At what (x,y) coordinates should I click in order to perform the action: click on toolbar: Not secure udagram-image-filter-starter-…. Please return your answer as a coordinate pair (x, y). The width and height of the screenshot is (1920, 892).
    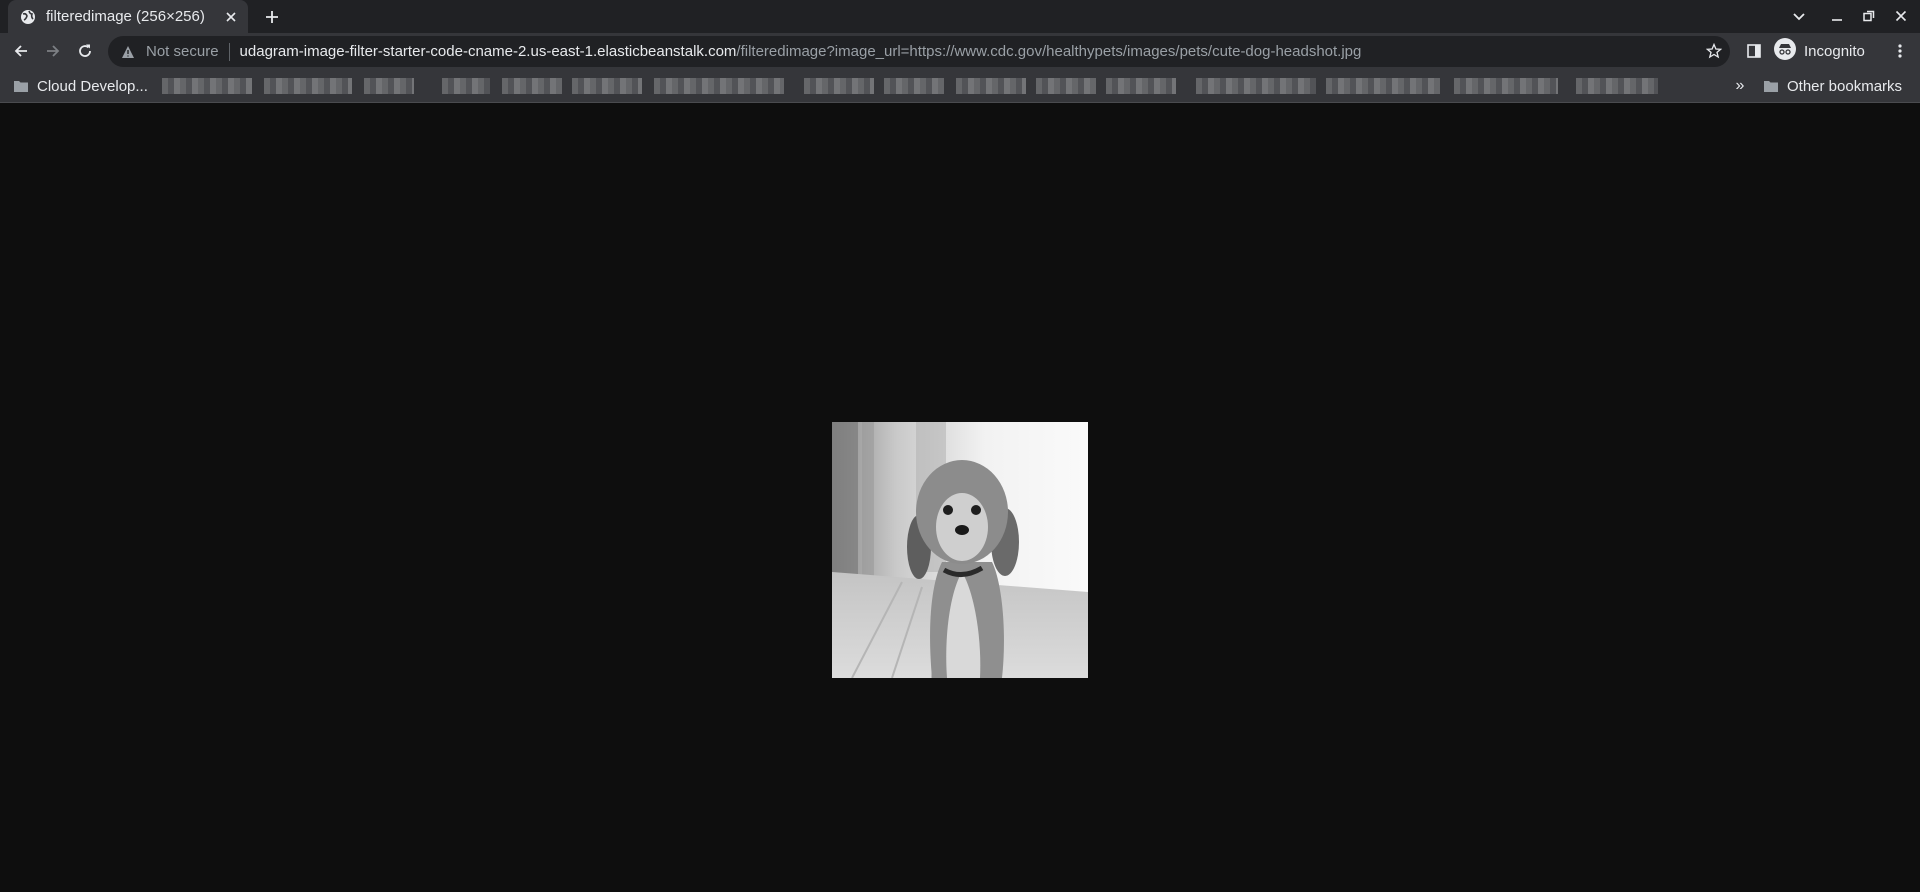
    Looking at the image, I should click on (960, 51).